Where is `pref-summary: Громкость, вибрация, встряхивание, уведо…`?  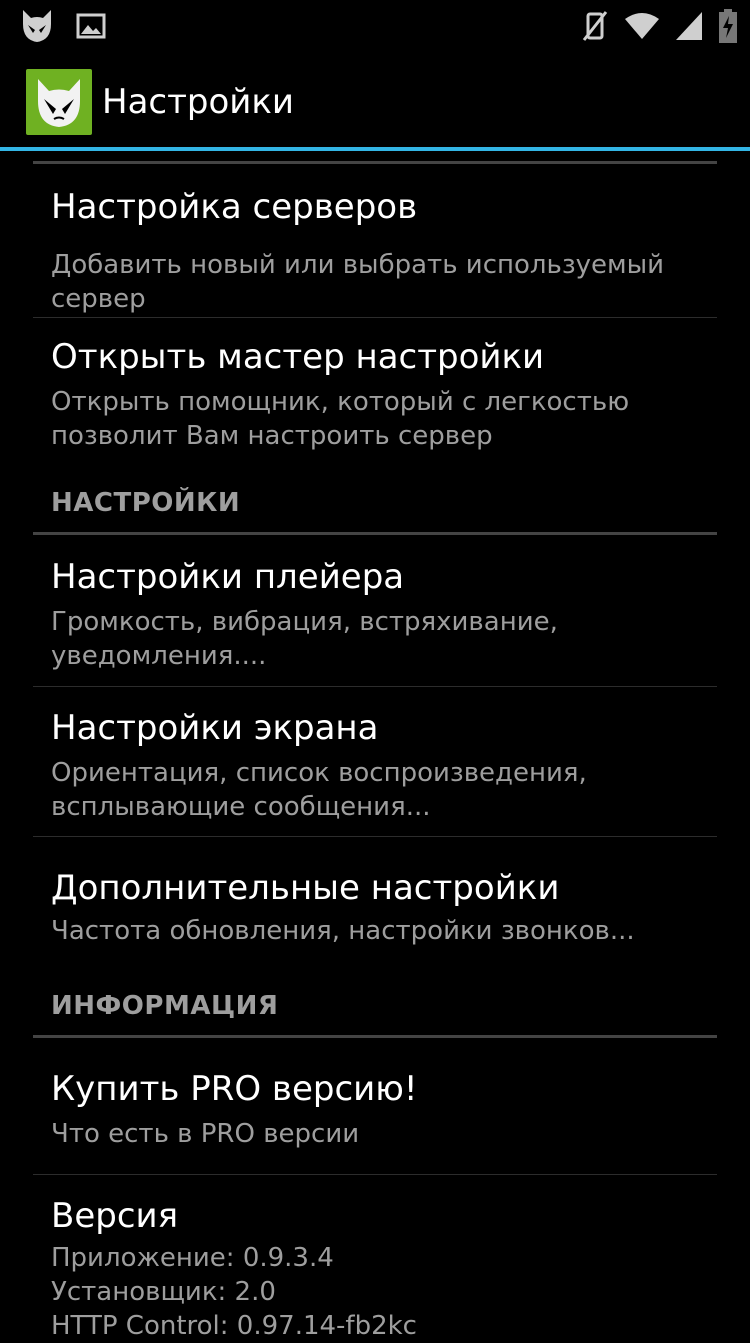
pref-summary: Громкость, вибрация, встряхивание, уведо… is located at coordinates (304, 639).